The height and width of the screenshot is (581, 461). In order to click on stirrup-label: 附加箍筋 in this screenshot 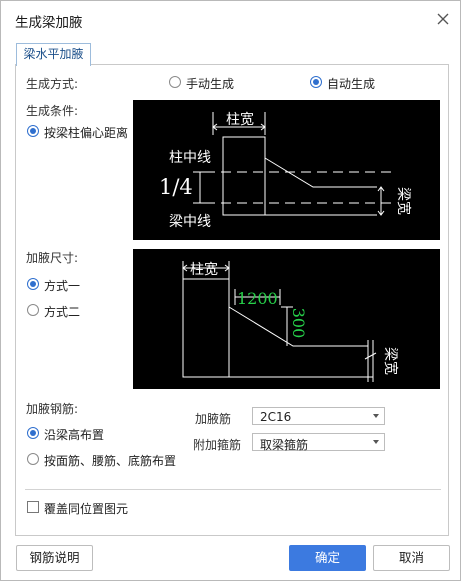, I will do `click(217, 445)`.